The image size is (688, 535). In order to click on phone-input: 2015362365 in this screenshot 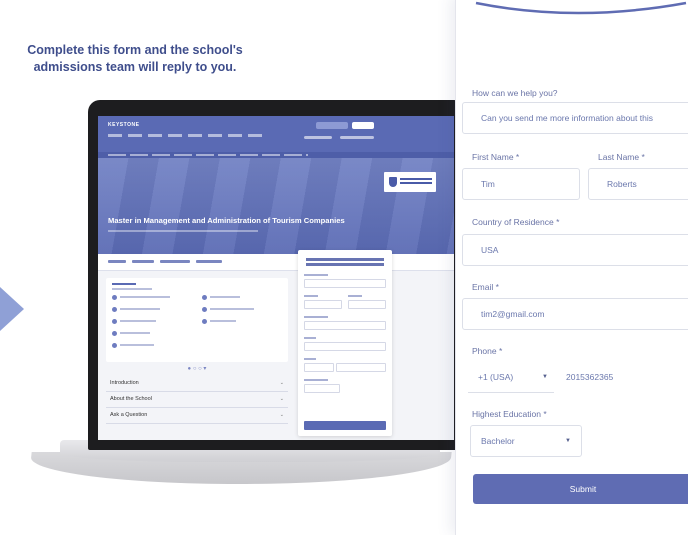, I will do `click(622, 377)`.